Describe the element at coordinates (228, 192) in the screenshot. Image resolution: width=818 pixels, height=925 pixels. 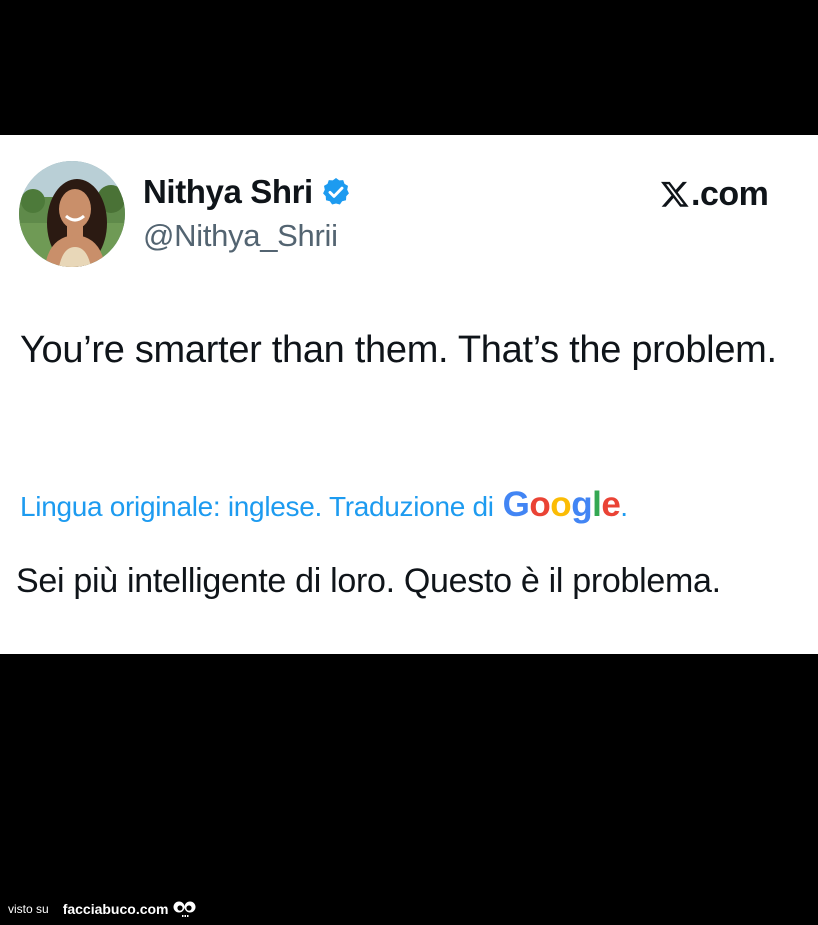
I see `author-name: Nithya Shri` at that location.